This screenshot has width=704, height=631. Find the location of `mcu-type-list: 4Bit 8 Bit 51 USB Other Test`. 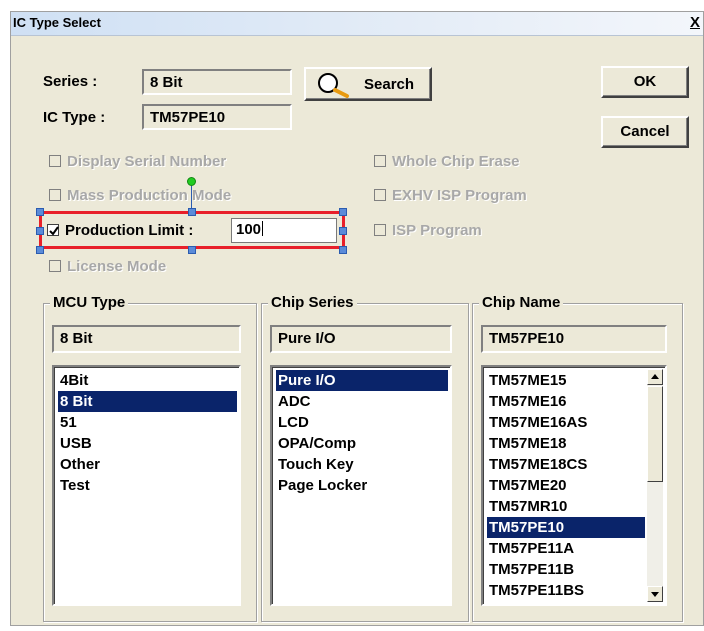

mcu-type-list: 4Bit 8 Bit 51 USB Other Test is located at coordinates (146, 485).